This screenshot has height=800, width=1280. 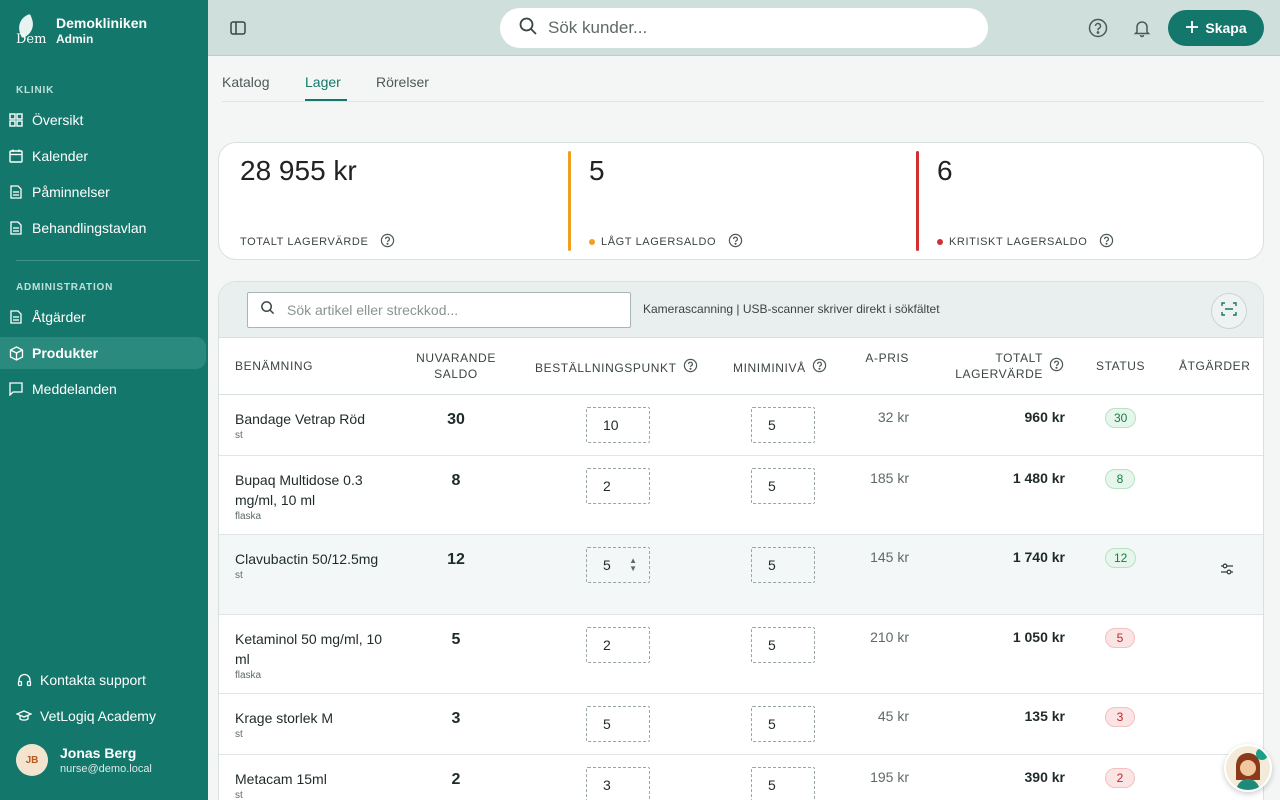 What do you see at coordinates (104, 317) in the screenshot?
I see `sidebar-item-atgarder: Åtgärder` at bounding box center [104, 317].